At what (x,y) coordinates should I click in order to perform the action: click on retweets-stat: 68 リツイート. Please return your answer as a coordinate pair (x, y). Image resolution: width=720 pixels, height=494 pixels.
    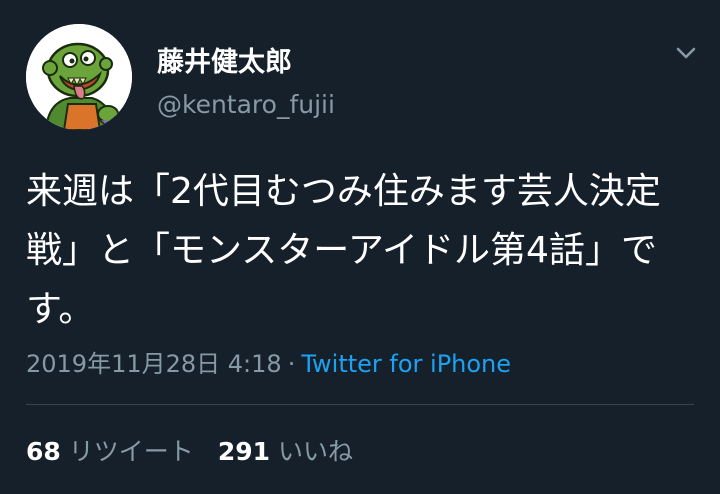
    Looking at the image, I should click on (110, 450).